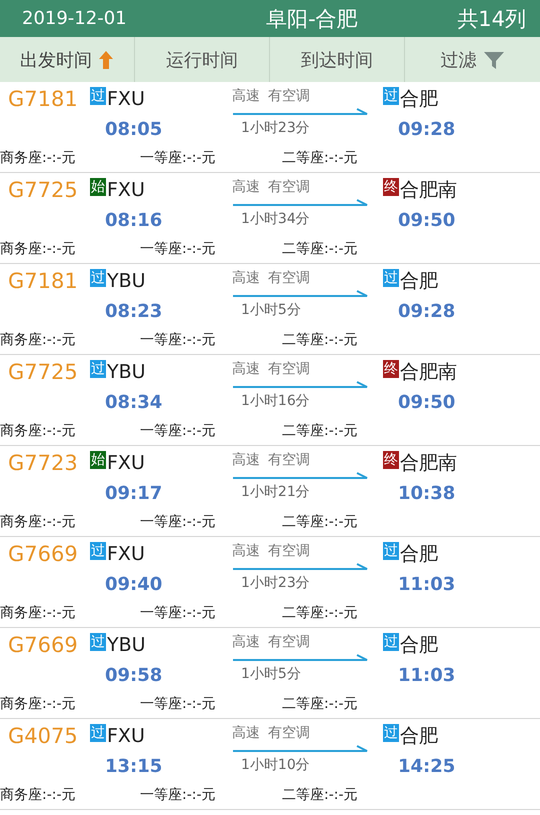 This screenshot has height=815, width=540. I want to click on train-number: G4075, so click(43, 736).